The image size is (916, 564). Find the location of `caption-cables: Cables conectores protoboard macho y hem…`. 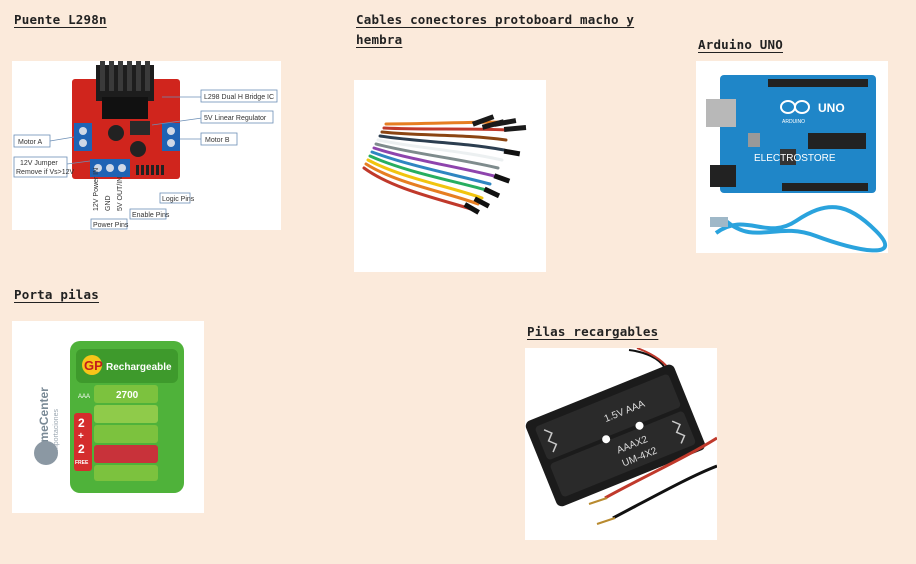

caption-cables: Cables conectores protoboard macho y hem… is located at coordinates (495, 29).